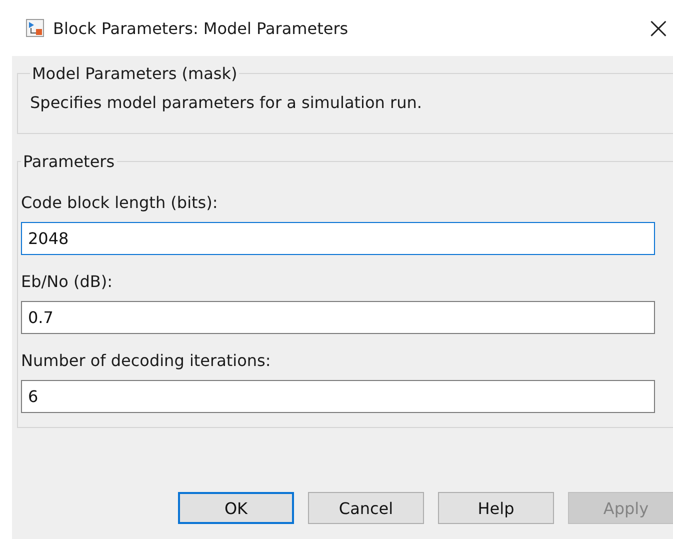  Describe the element at coordinates (67, 281) in the screenshot. I see `field-label: Eb/No (dB):` at that location.